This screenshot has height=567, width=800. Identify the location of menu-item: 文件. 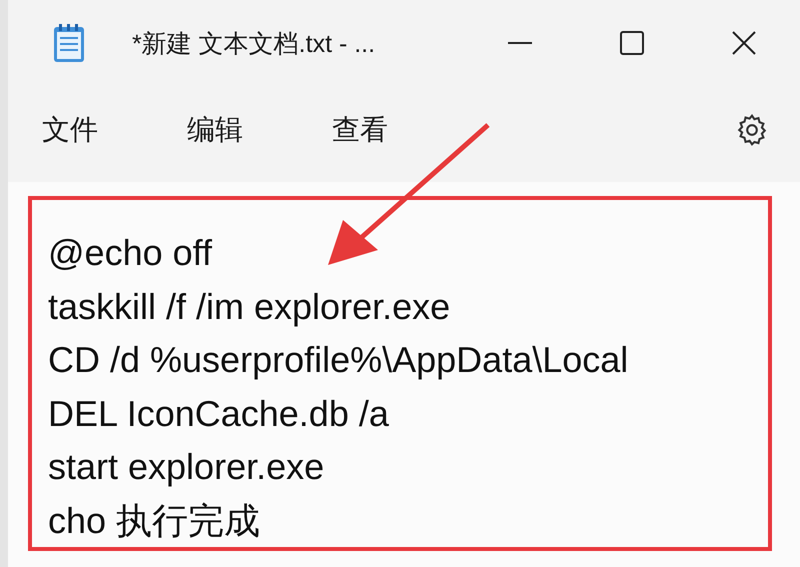
(70, 130).